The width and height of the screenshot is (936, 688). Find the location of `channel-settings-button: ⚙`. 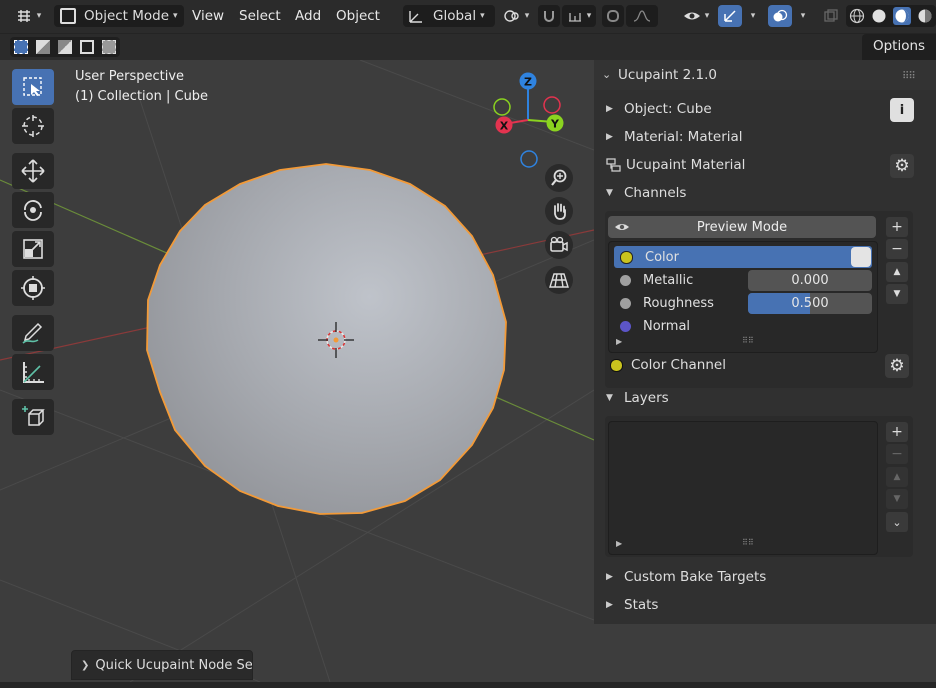

channel-settings-button: ⚙ is located at coordinates (897, 366).